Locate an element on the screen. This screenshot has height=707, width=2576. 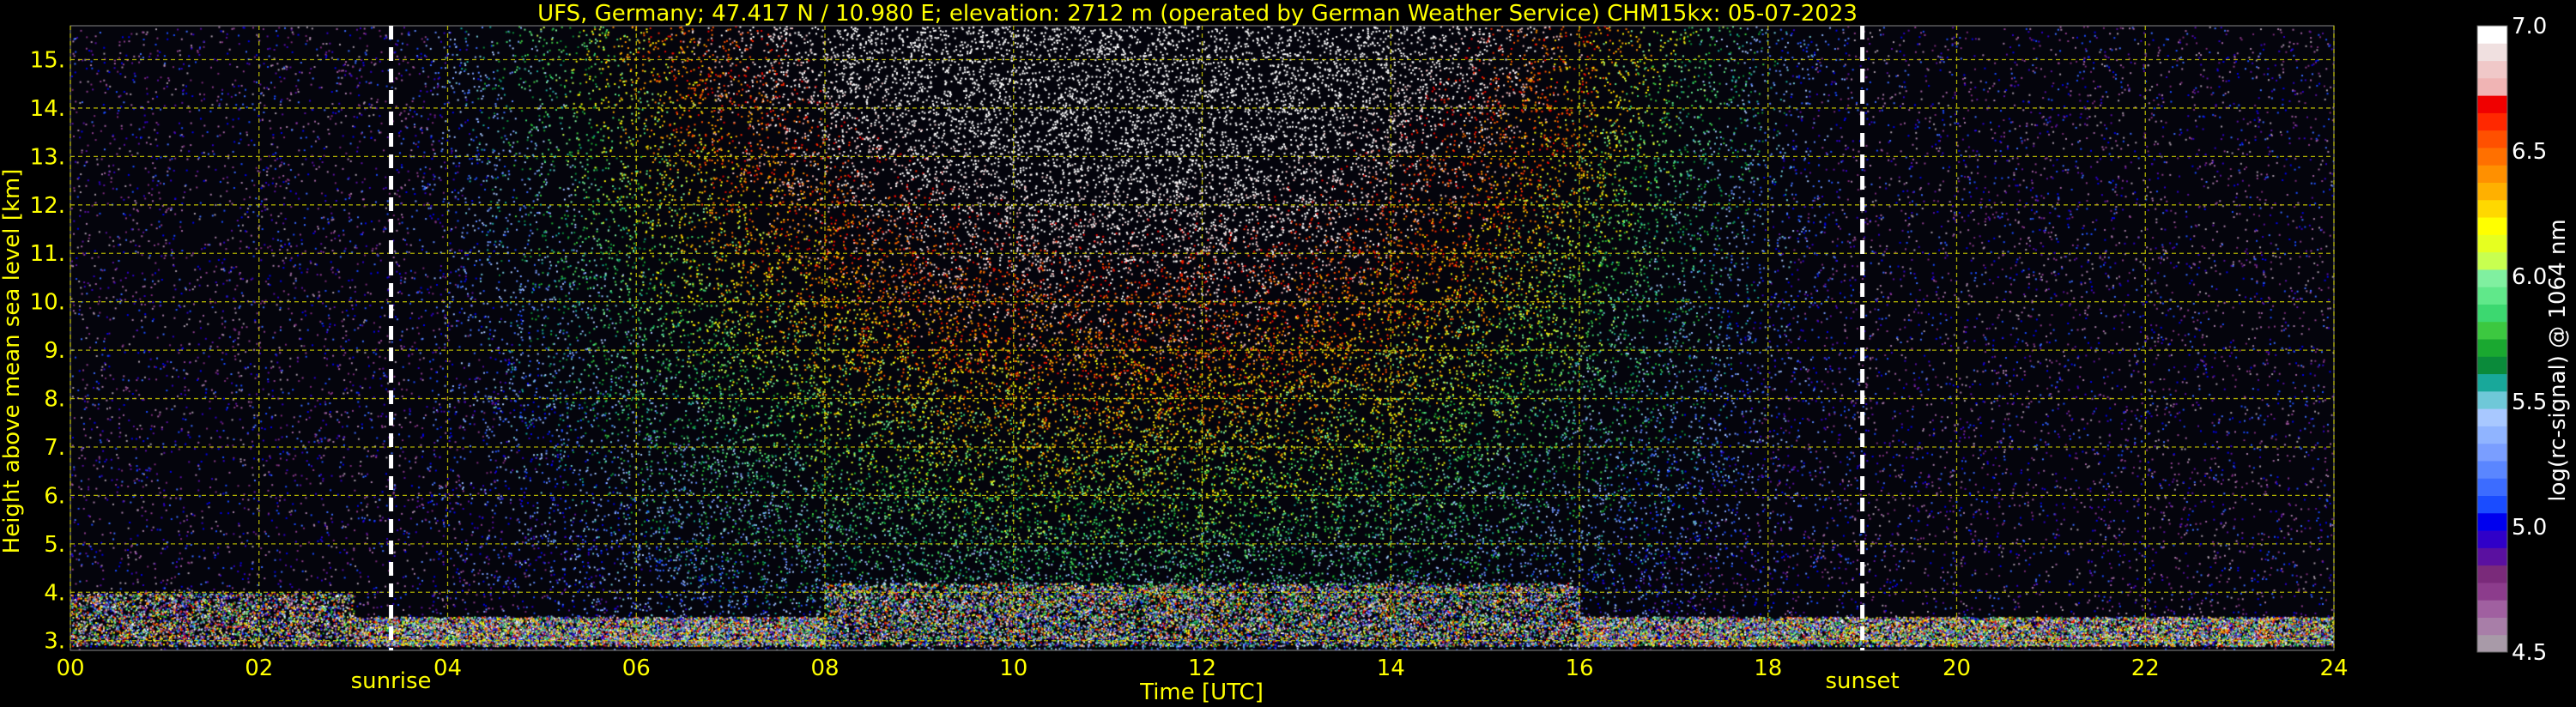
colorbar-label: log(rc-signal) @ 1064 nm is located at coordinates (2558, 360).